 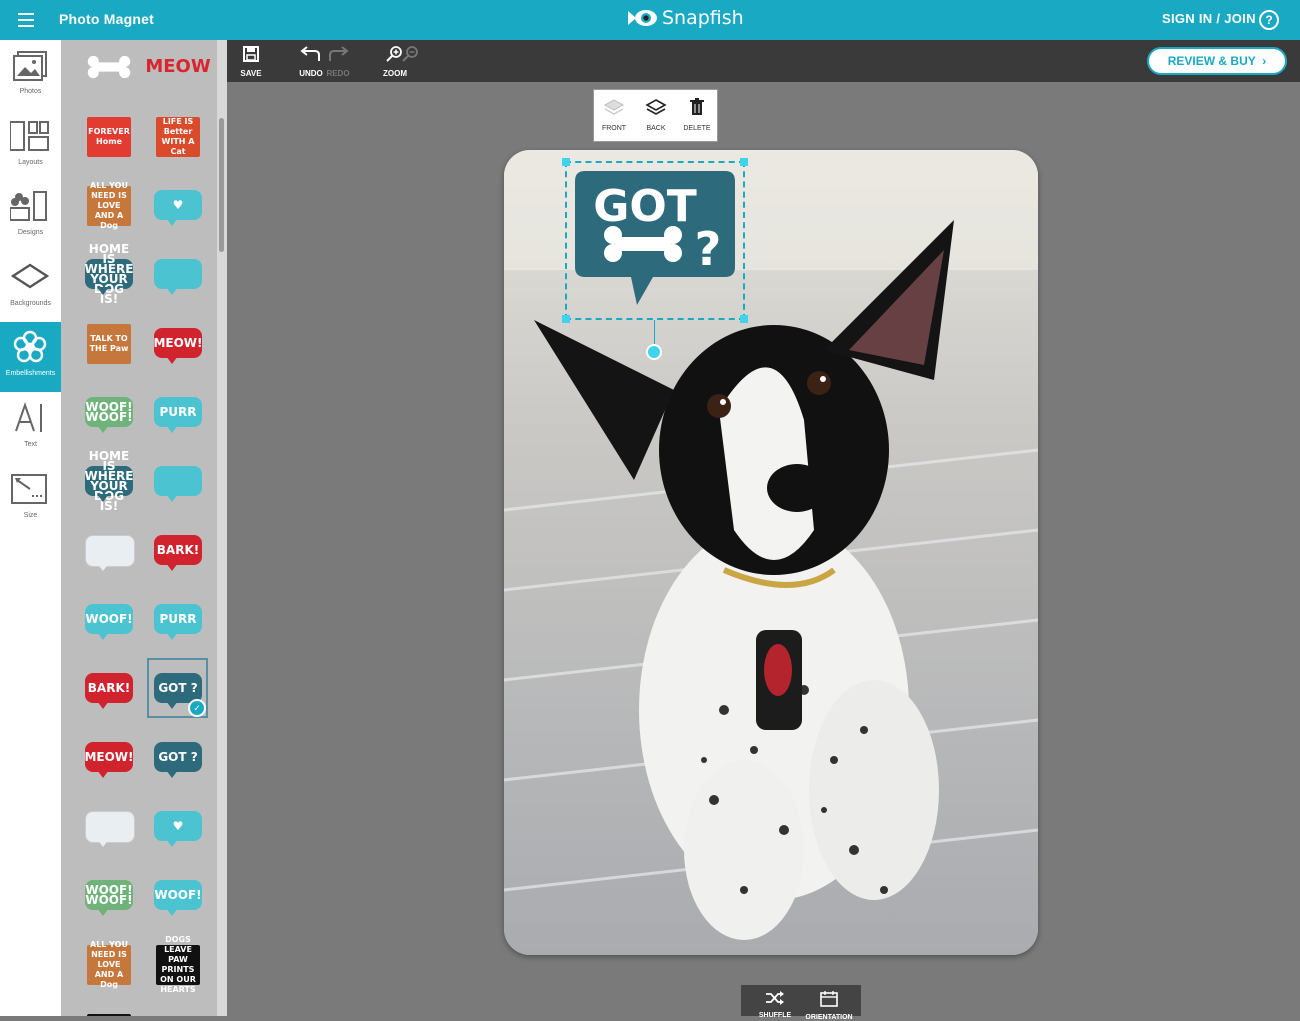 I want to click on shuffle-button: SHUFFLE, so click(x=775, y=1005).